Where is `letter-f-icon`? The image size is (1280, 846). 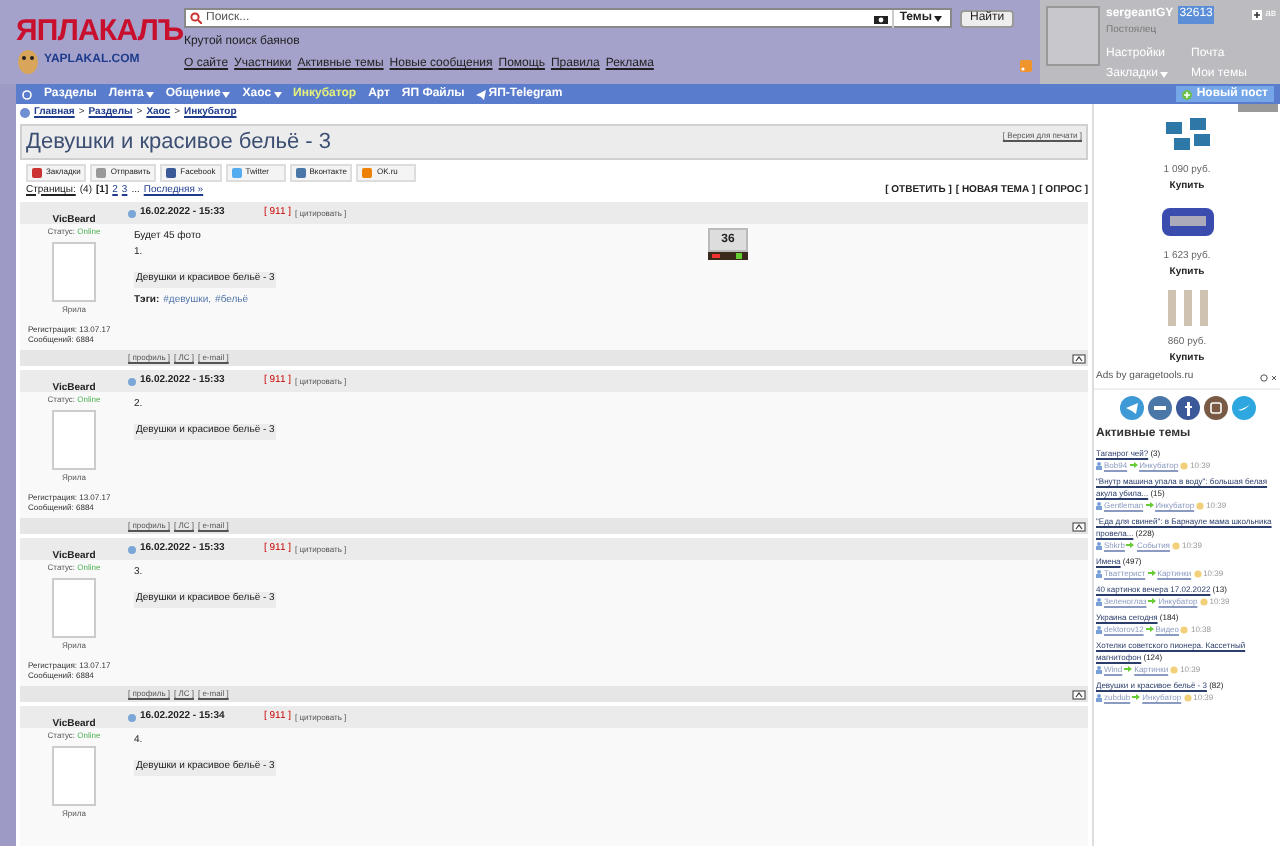
letter-f-icon is located at coordinates (1187, 407).